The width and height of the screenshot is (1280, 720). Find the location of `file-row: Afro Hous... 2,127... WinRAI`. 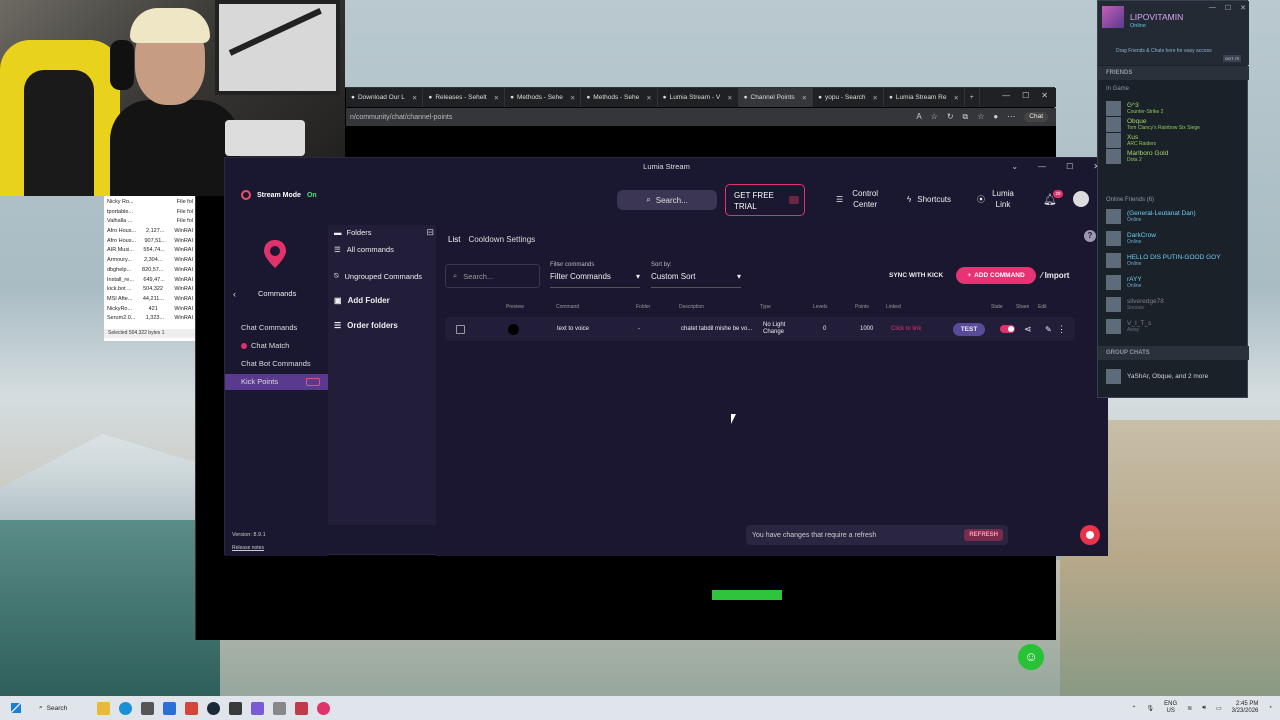

file-row: Afro Hous... 2,127... WinRAI is located at coordinates (150, 232).